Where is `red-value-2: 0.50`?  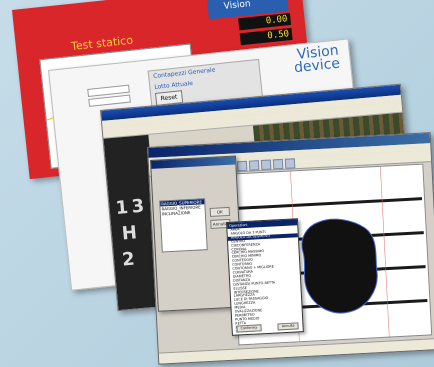 red-value-2: 0.50 is located at coordinates (266, 36).